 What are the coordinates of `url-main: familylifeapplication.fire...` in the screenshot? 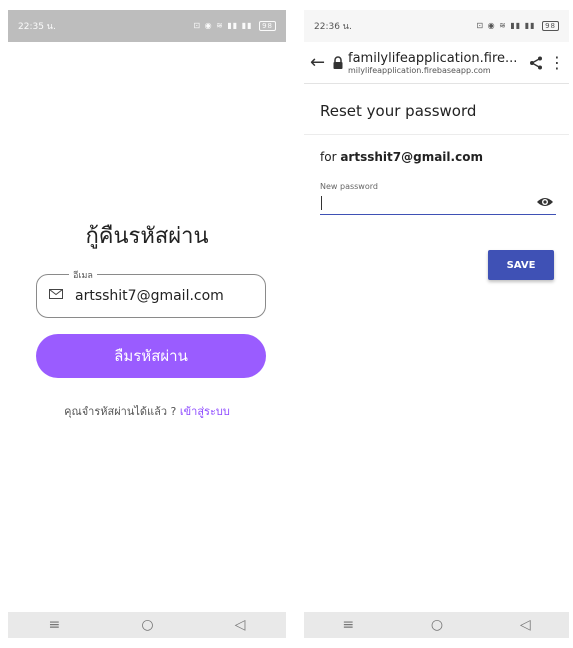 It's located at (433, 58).